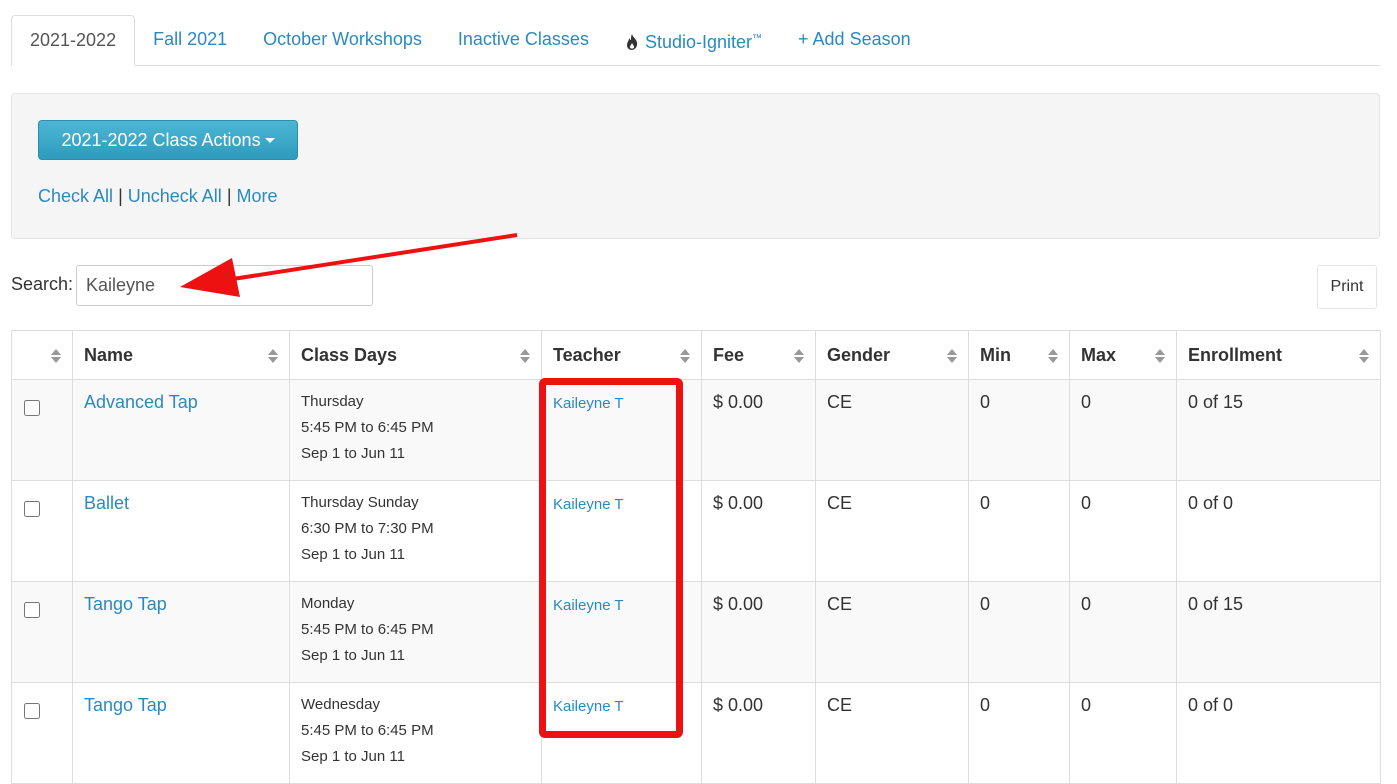  I want to click on column-header-class-days: Class Days, so click(415, 355).